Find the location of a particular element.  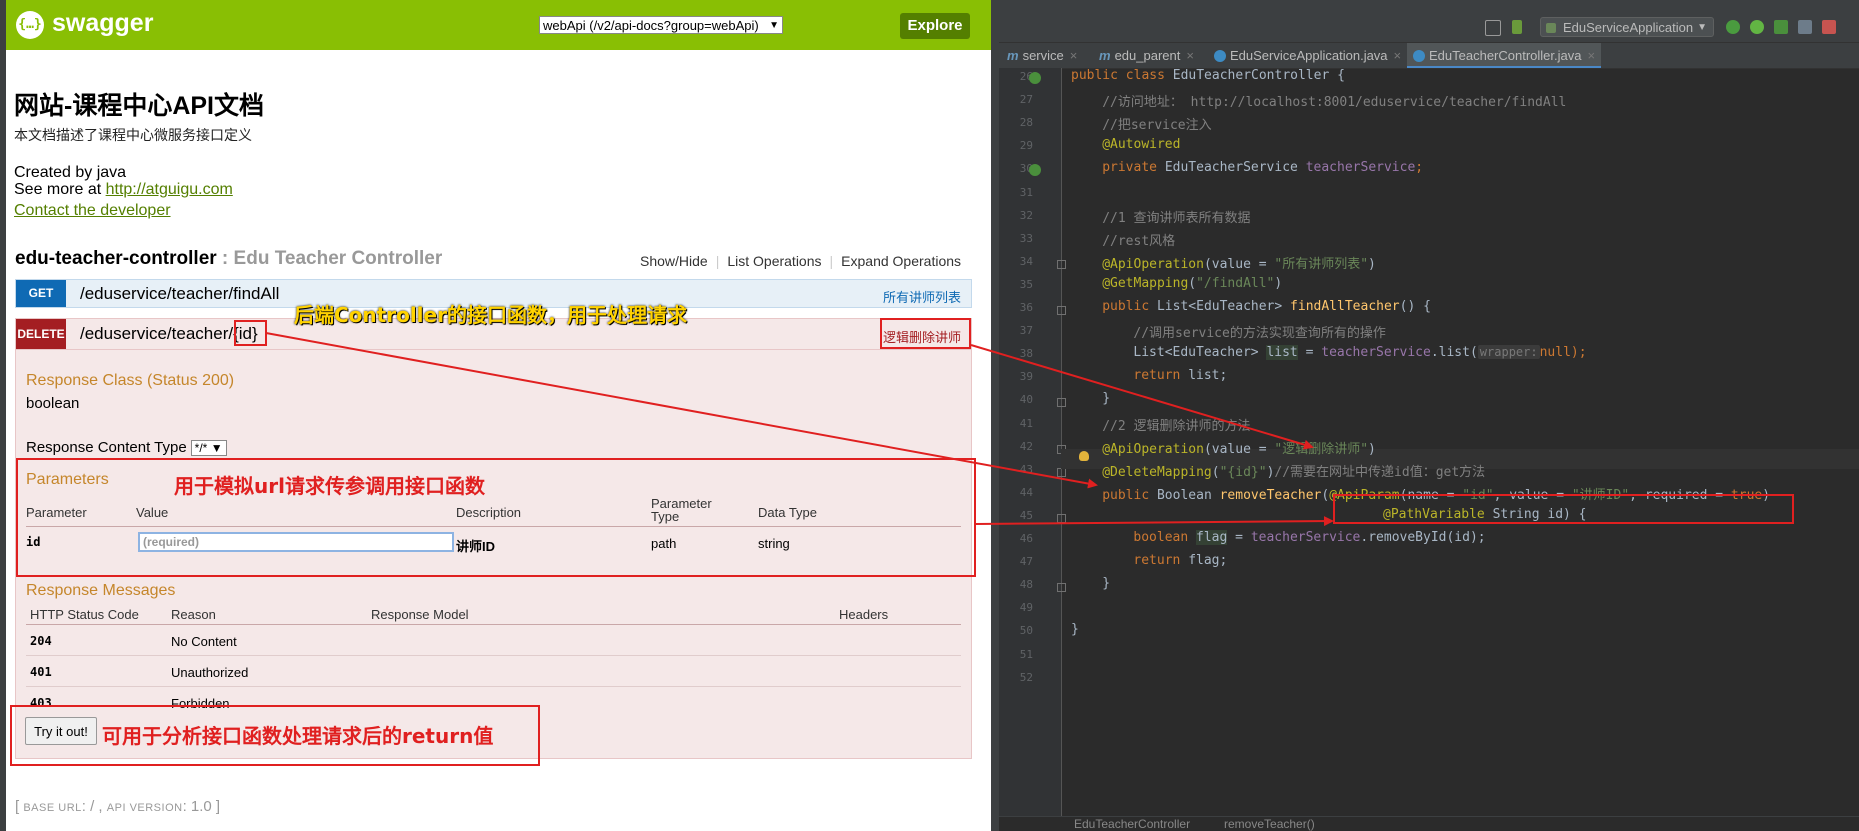

code-line: //2 逻辑删除讲师的方法 is located at coordinates (1176, 424).